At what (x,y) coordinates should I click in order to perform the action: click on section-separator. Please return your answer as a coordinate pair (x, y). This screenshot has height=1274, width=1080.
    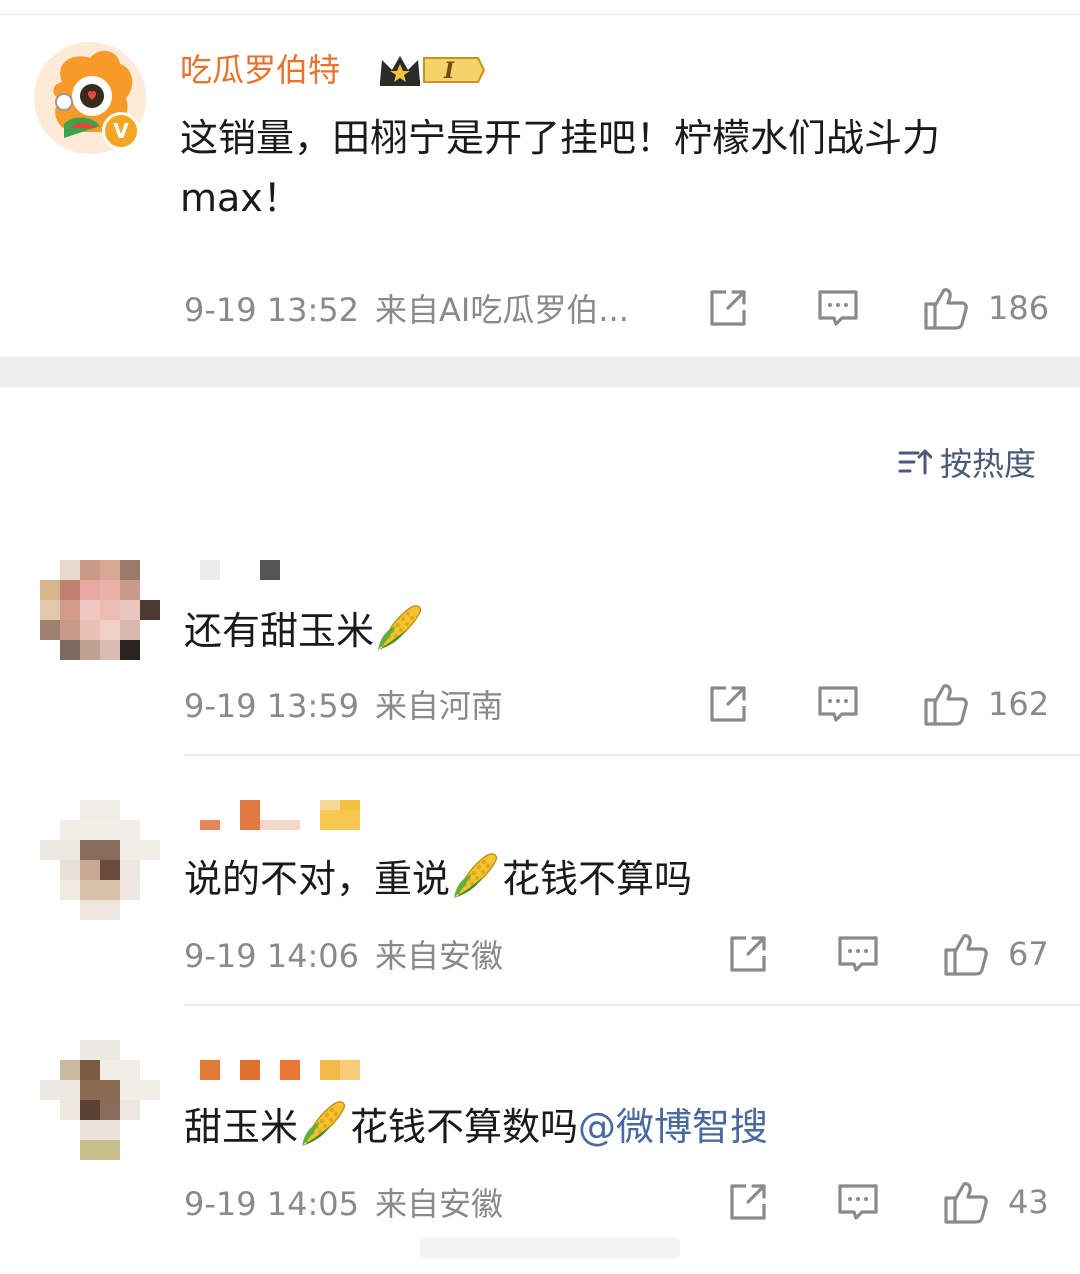
    Looking at the image, I should click on (540, 372).